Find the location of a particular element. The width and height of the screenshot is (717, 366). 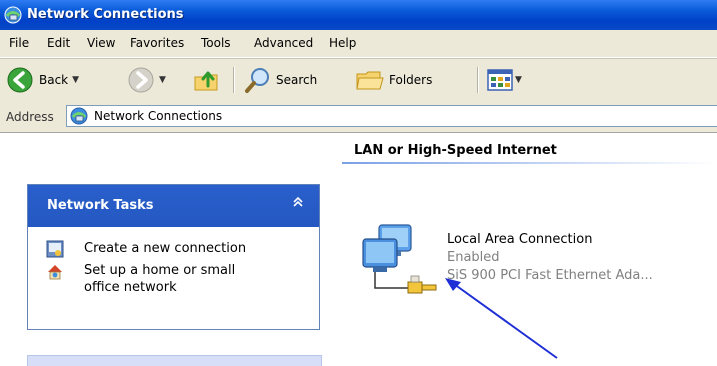

views-dropdown-icon: ▼ is located at coordinates (518, 80).